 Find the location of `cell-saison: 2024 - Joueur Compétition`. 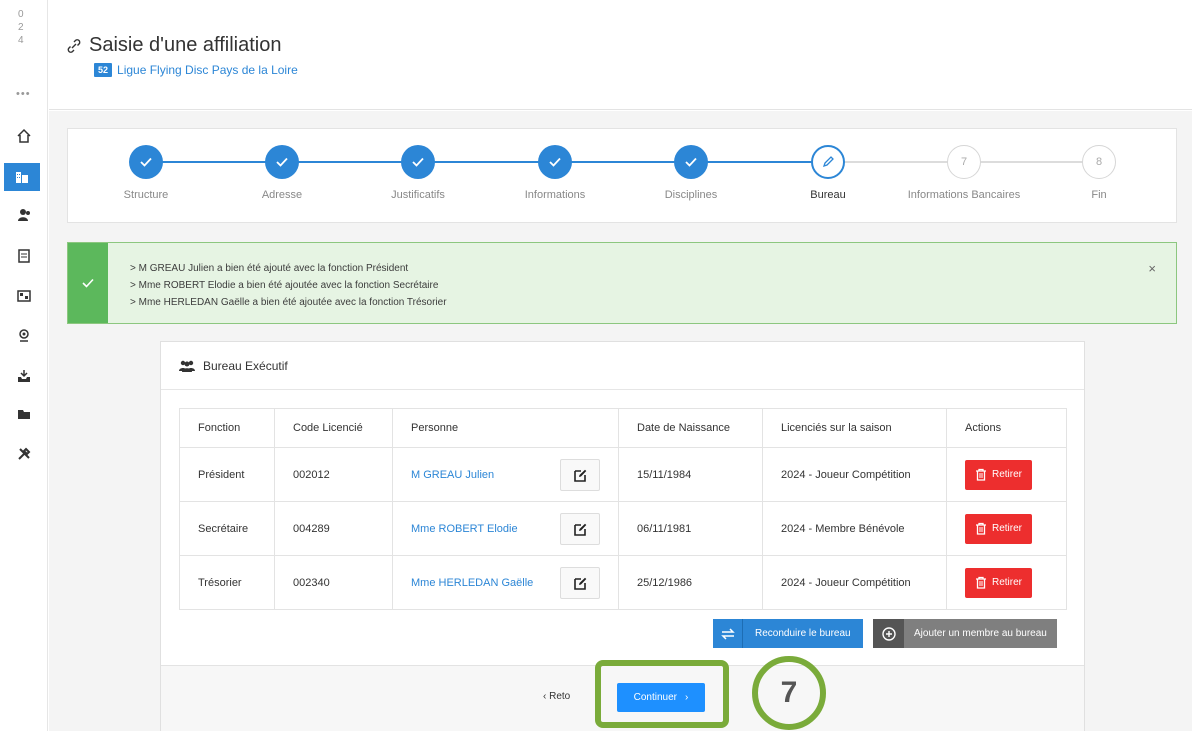

cell-saison: 2024 - Joueur Compétition is located at coordinates (854, 474).